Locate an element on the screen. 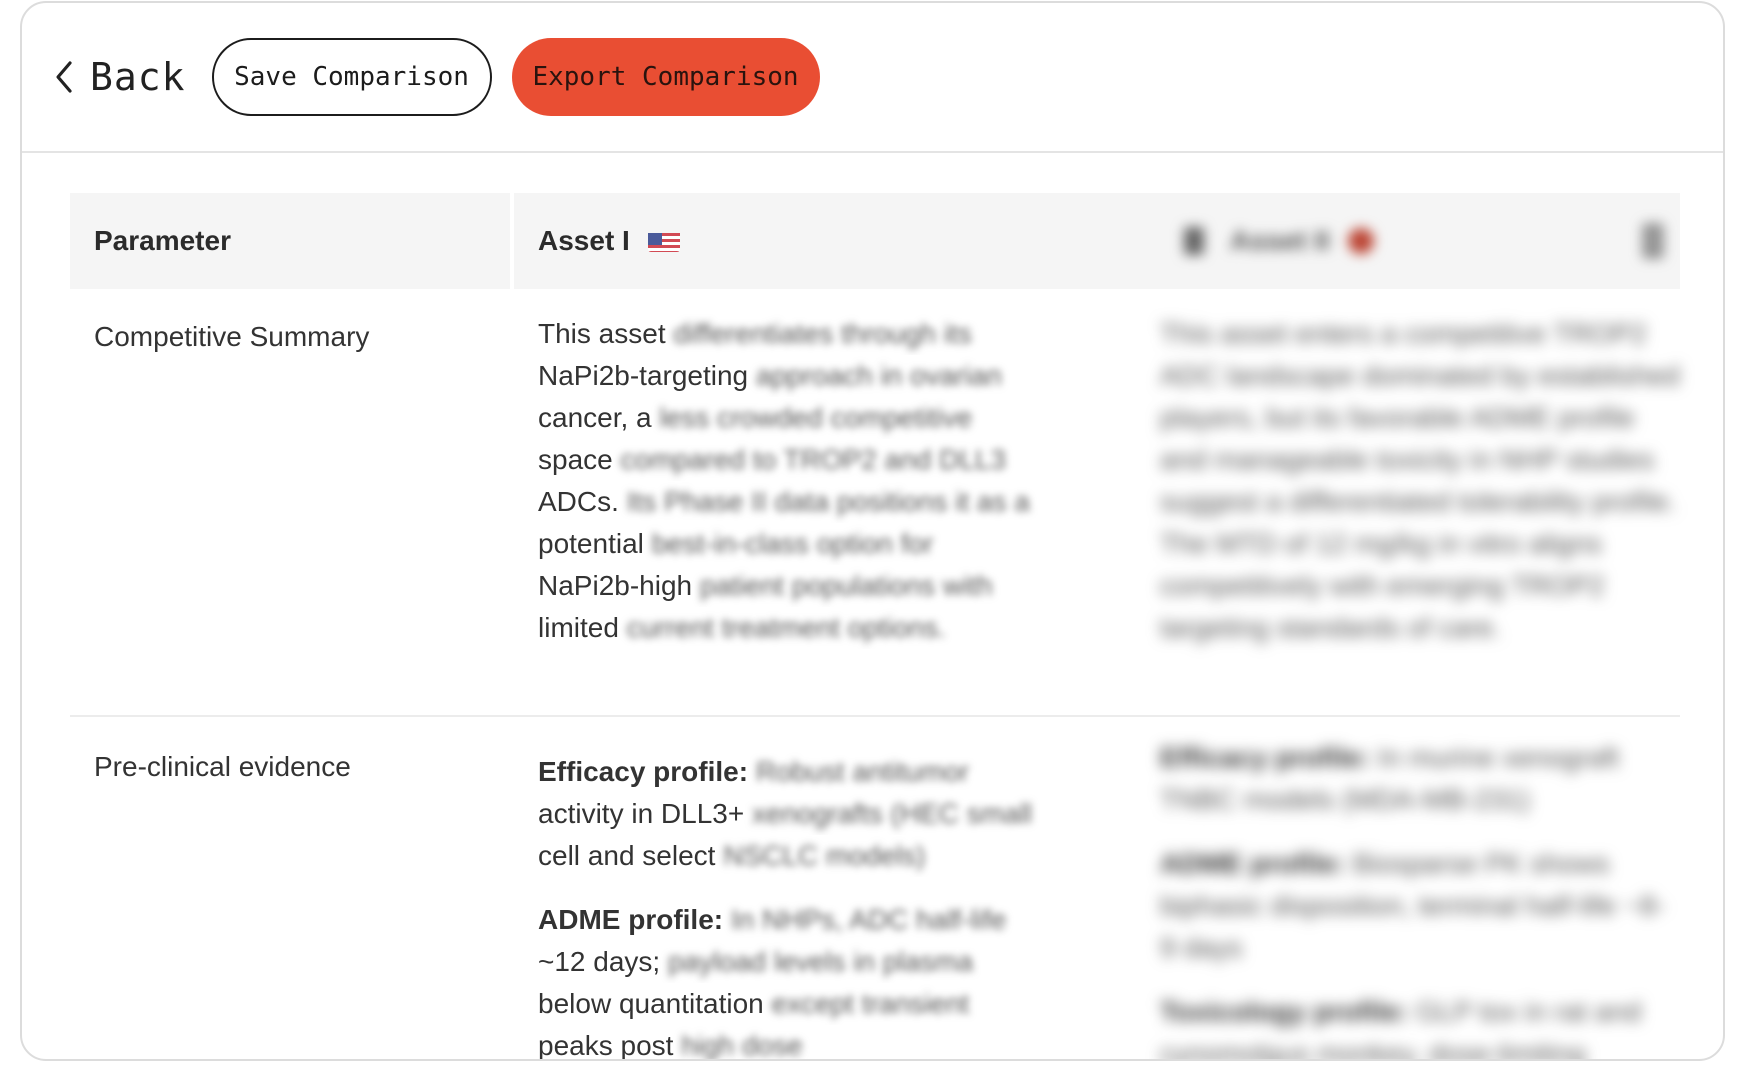 The width and height of the screenshot is (1746, 1084). chevron-left-icon is located at coordinates (65, 77).